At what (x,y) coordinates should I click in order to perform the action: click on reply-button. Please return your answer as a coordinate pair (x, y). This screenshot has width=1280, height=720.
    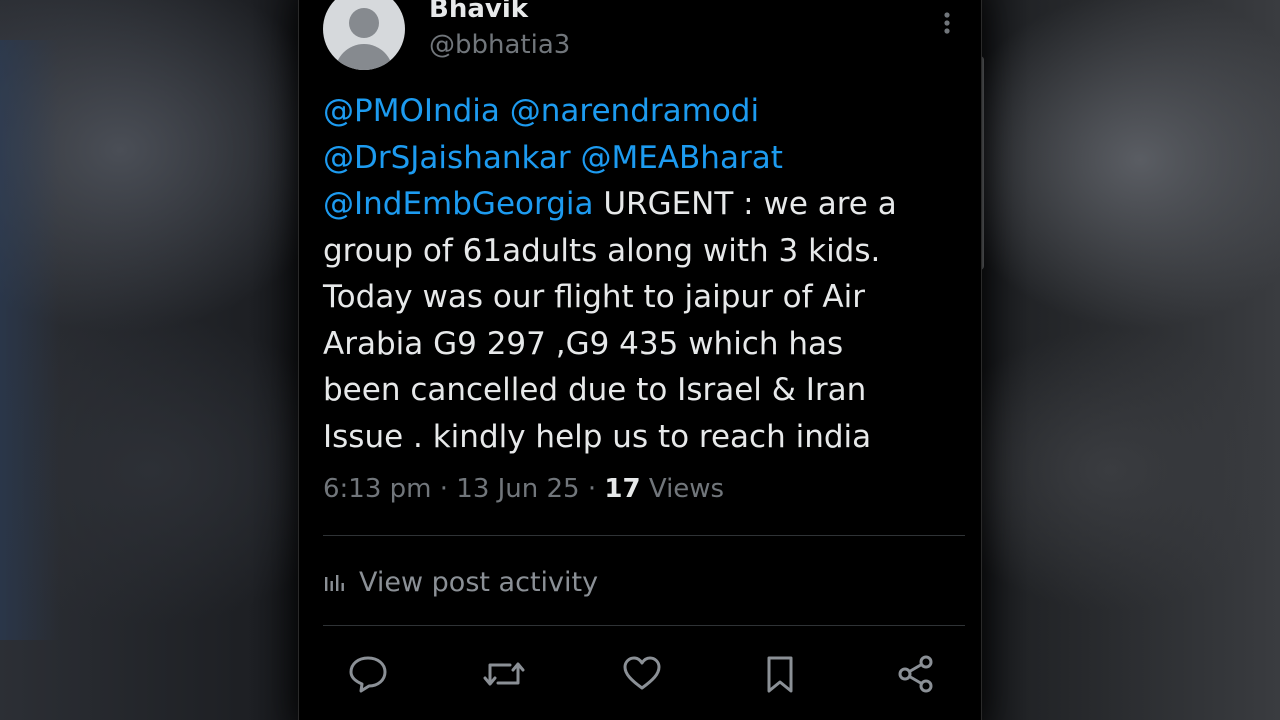
    Looking at the image, I should click on (368, 674).